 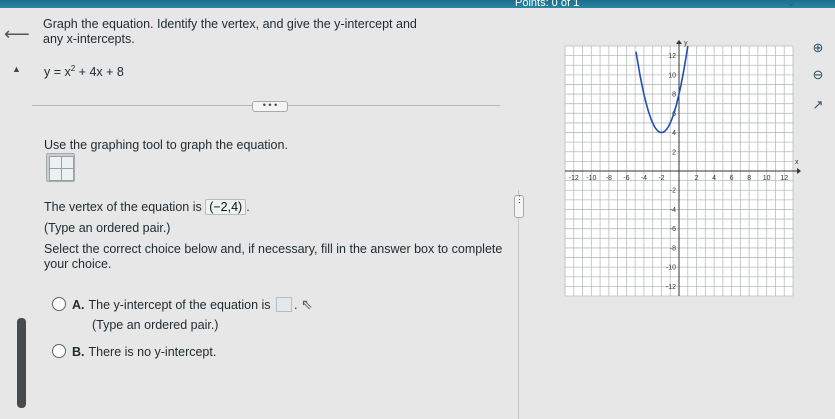 What do you see at coordinates (518, 304) in the screenshot?
I see `panel-divider` at bounding box center [518, 304].